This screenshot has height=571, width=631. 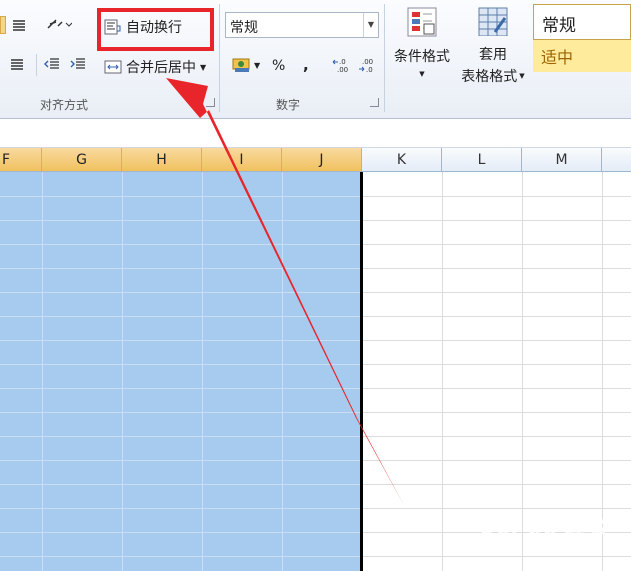 I want to click on column-header-i: I, so click(x=242, y=160).